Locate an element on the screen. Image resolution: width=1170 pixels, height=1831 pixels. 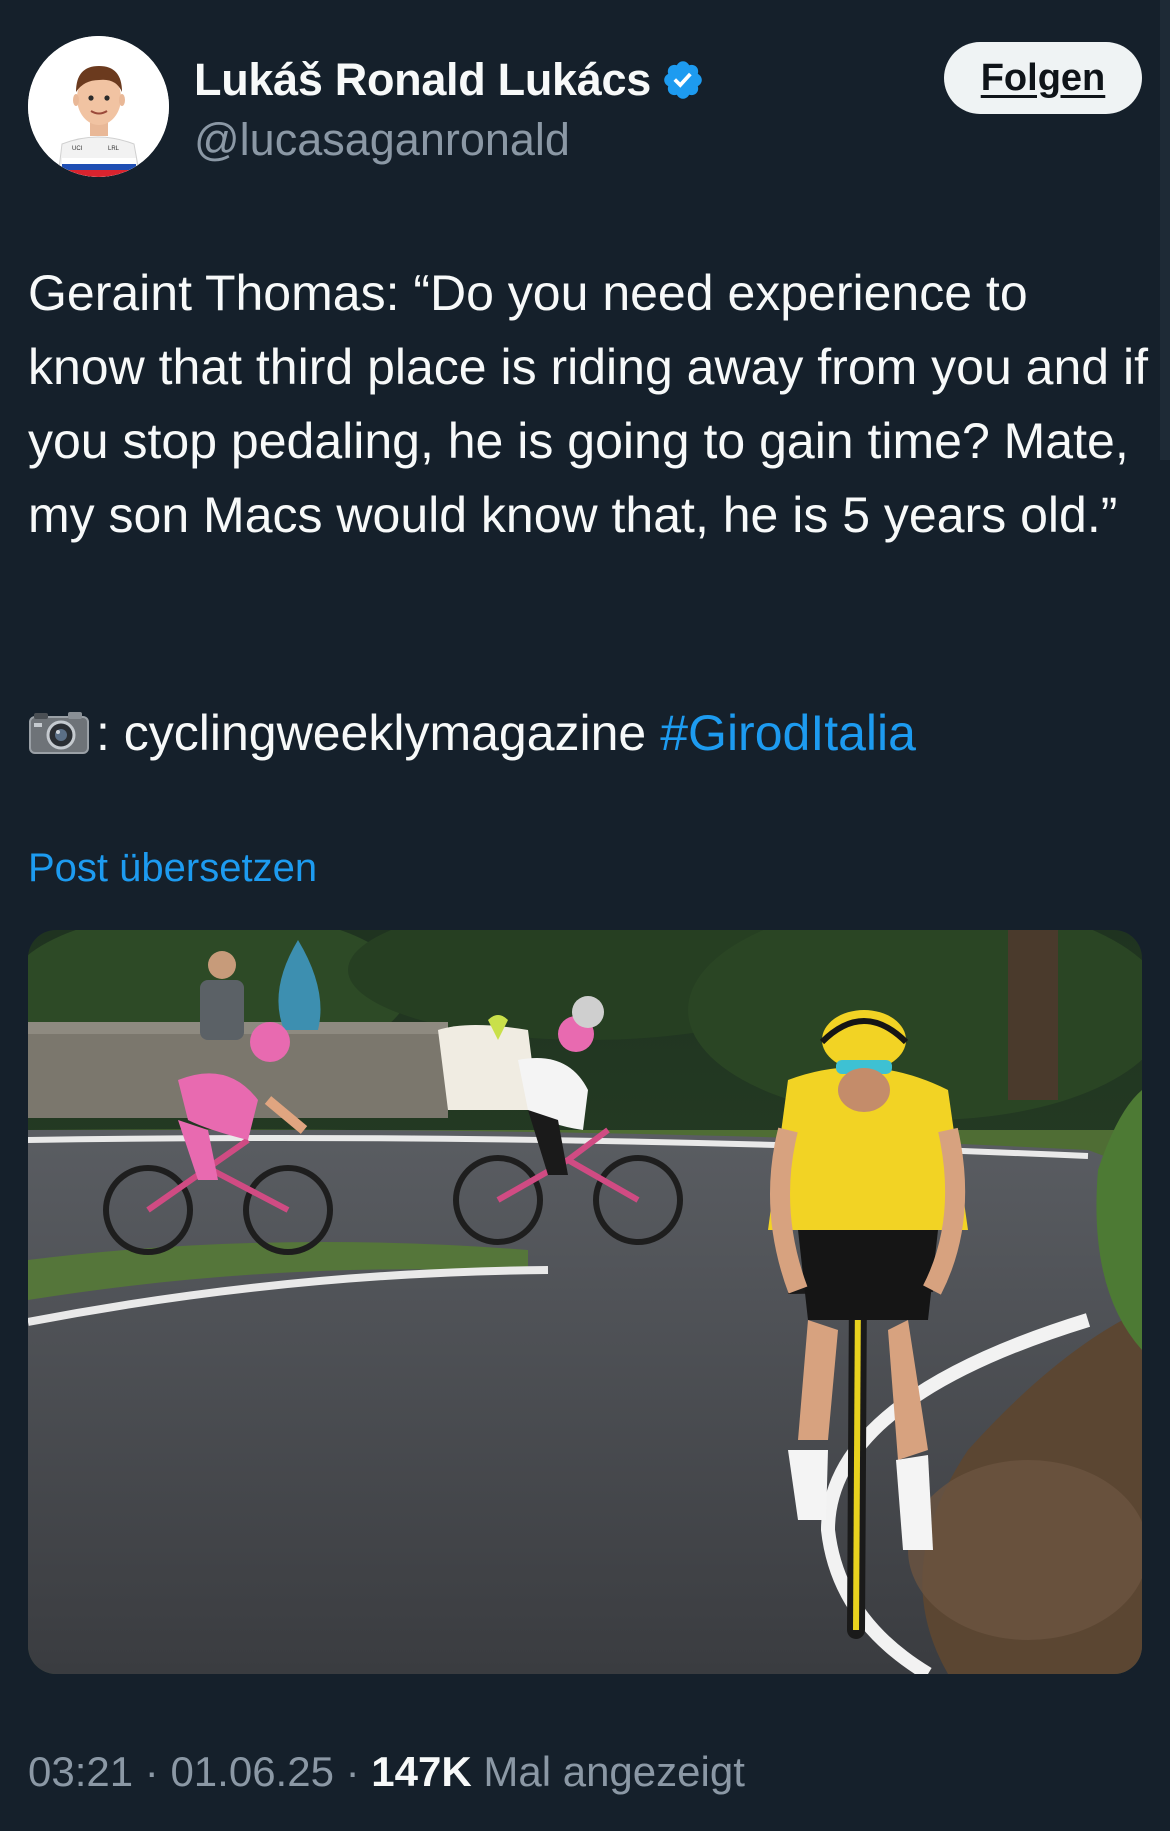
photo-credit-text: : cyclingweeklymagazine is located at coordinates (371, 733).